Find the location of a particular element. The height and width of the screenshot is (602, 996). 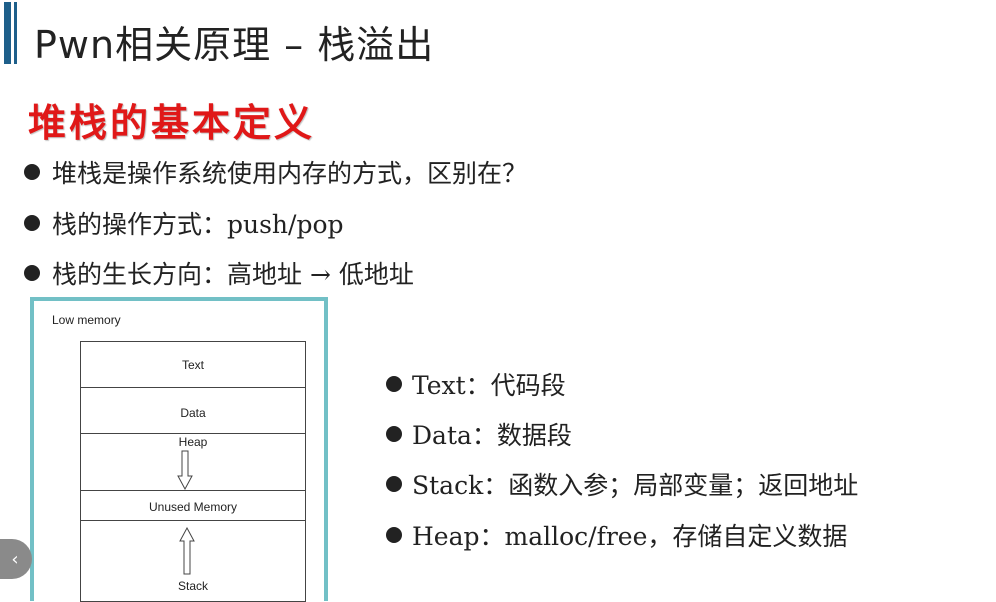

bullet-item: 栈的生长方向：高地址 → 低地址 is located at coordinates (219, 273).